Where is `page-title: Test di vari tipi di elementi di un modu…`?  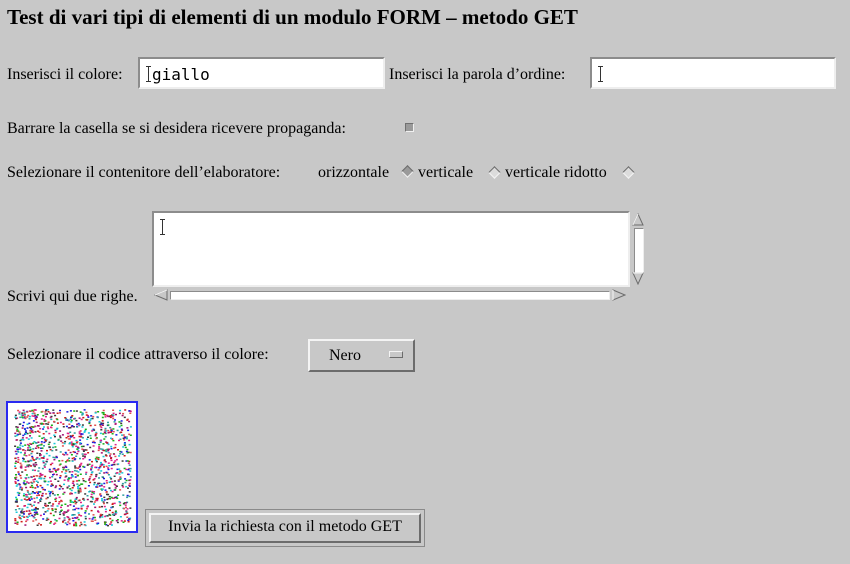
page-title: Test di vari tipi di elementi di un modu… is located at coordinates (292, 17).